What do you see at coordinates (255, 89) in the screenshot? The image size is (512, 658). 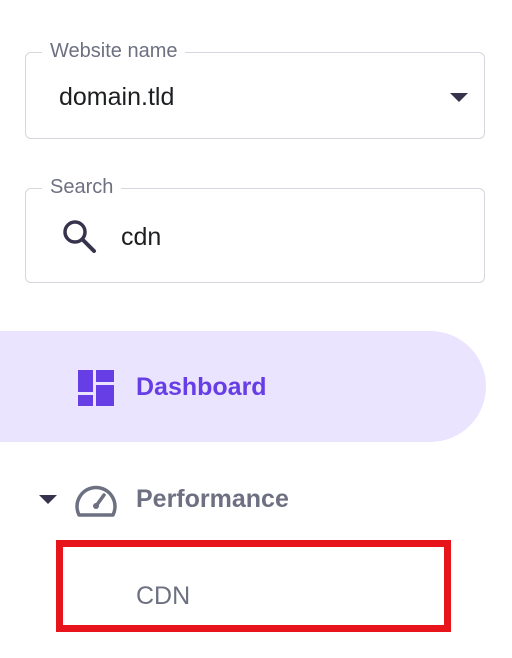 I see `website-name-select: Website name domain.tld` at bounding box center [255, 89].